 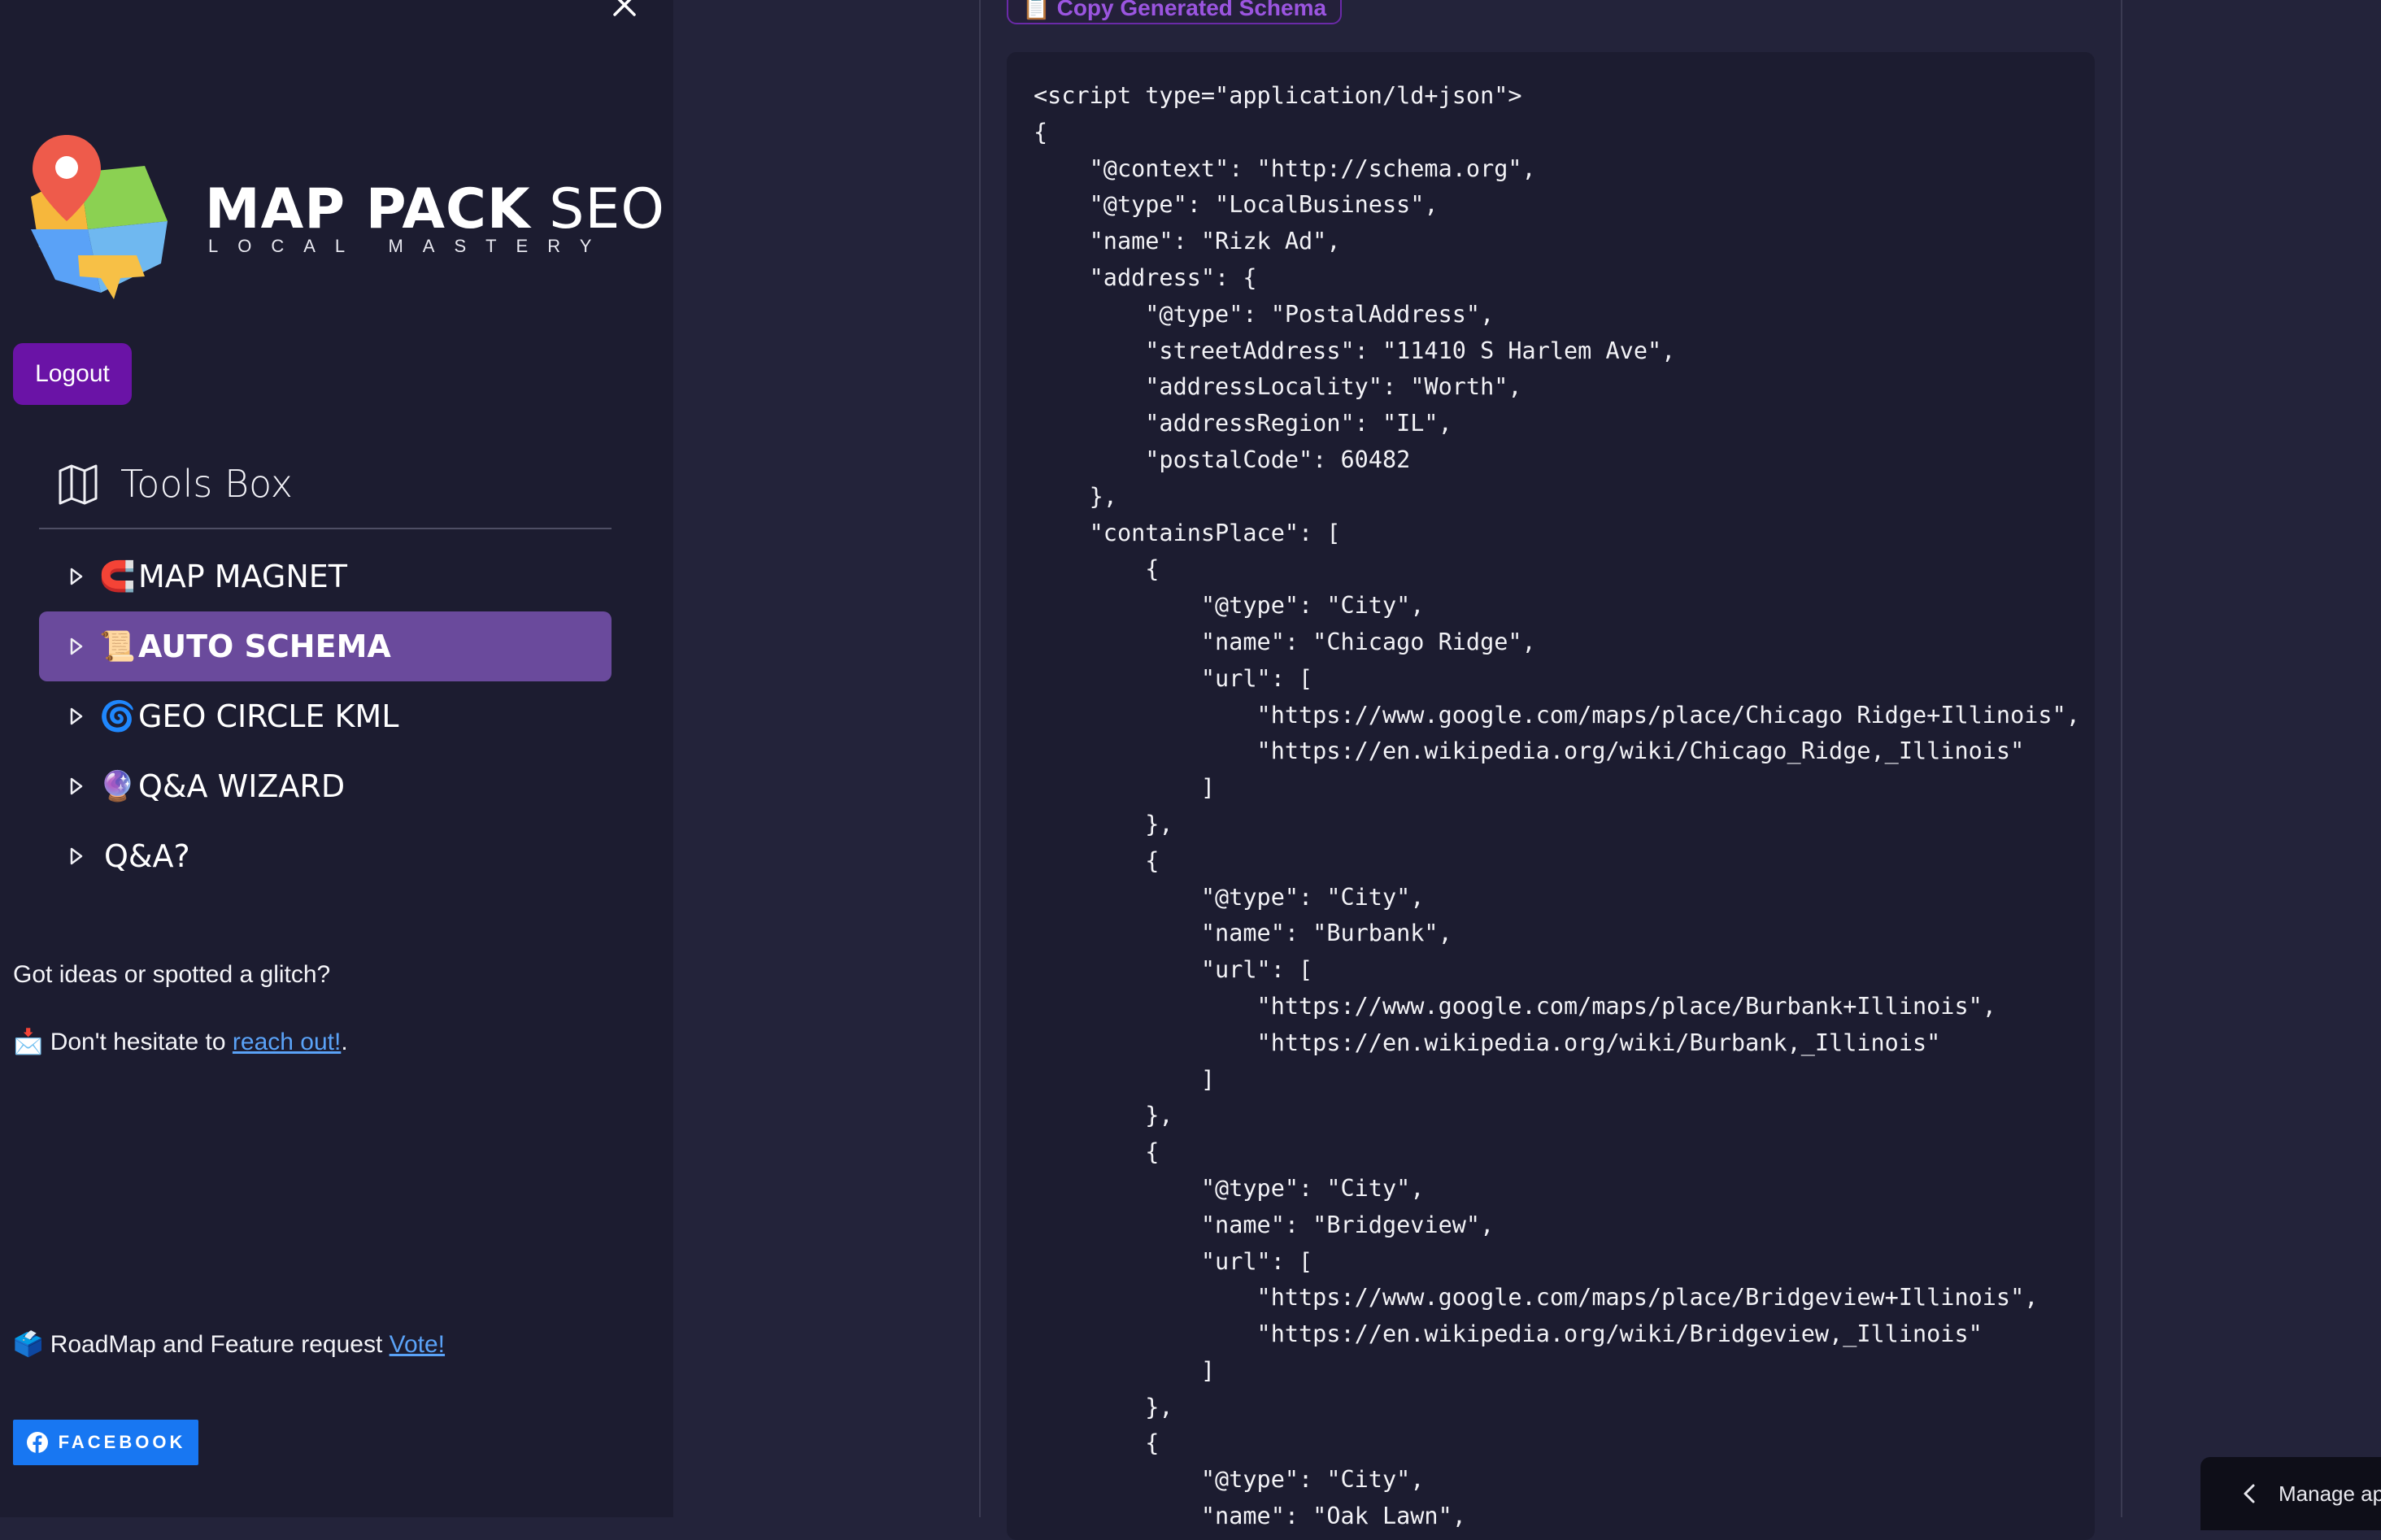 I want to click on brand-tagline: LOCAL MASTERY, so click(x=410, y=246).